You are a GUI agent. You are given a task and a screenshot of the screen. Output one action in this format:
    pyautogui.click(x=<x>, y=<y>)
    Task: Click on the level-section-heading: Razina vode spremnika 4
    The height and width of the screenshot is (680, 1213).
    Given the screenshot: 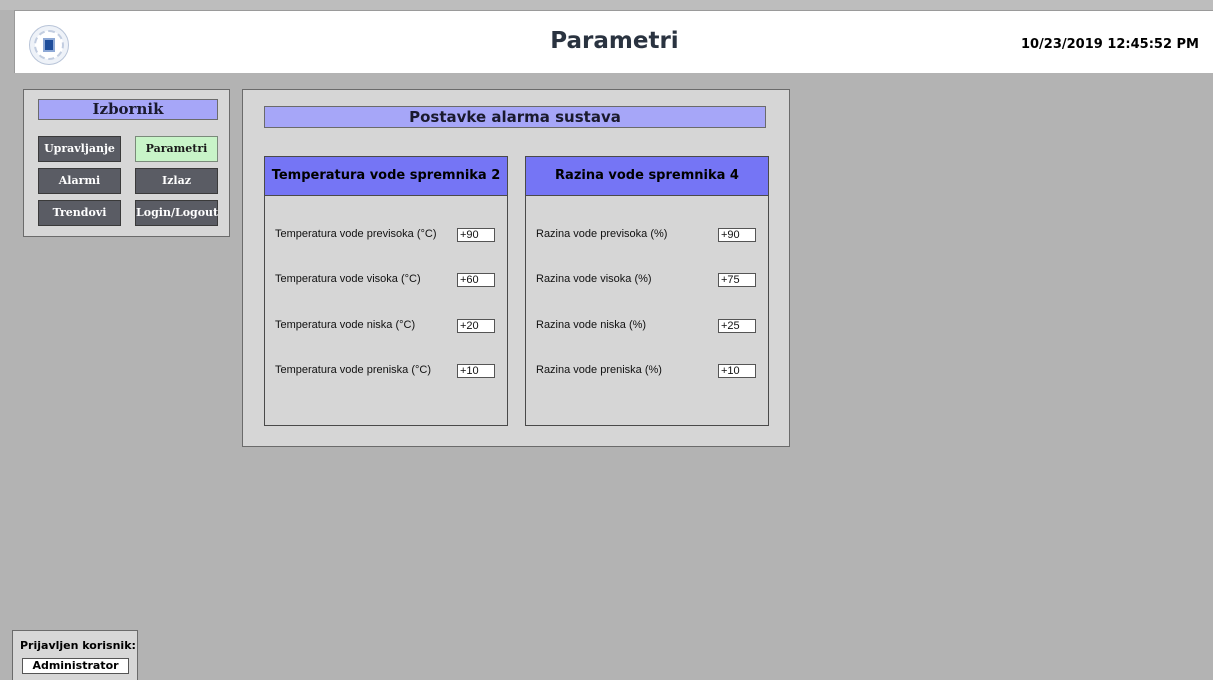 What is the action you would take?
    pyautogui.click(x=647, y=176)
    